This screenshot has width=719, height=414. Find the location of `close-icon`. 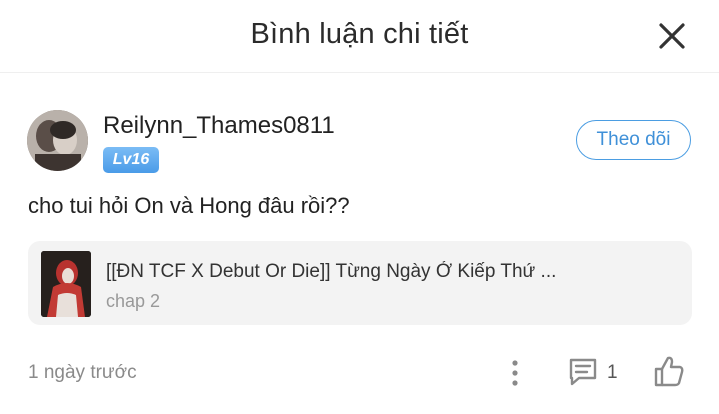

close-icon is located at coordinates (672, 36).